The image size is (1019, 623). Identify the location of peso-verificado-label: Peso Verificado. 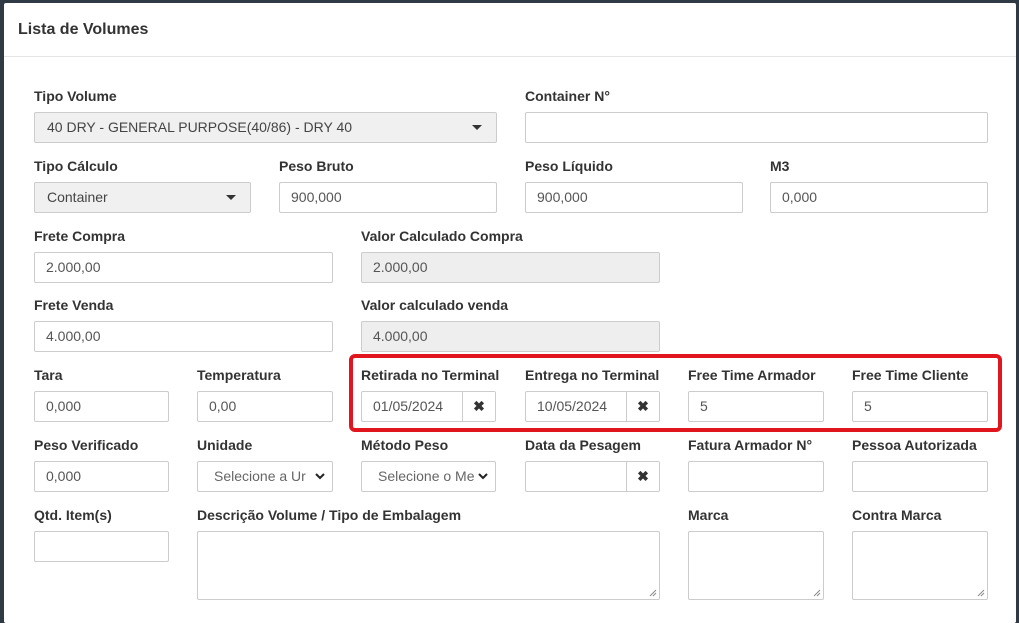
(86, 445).